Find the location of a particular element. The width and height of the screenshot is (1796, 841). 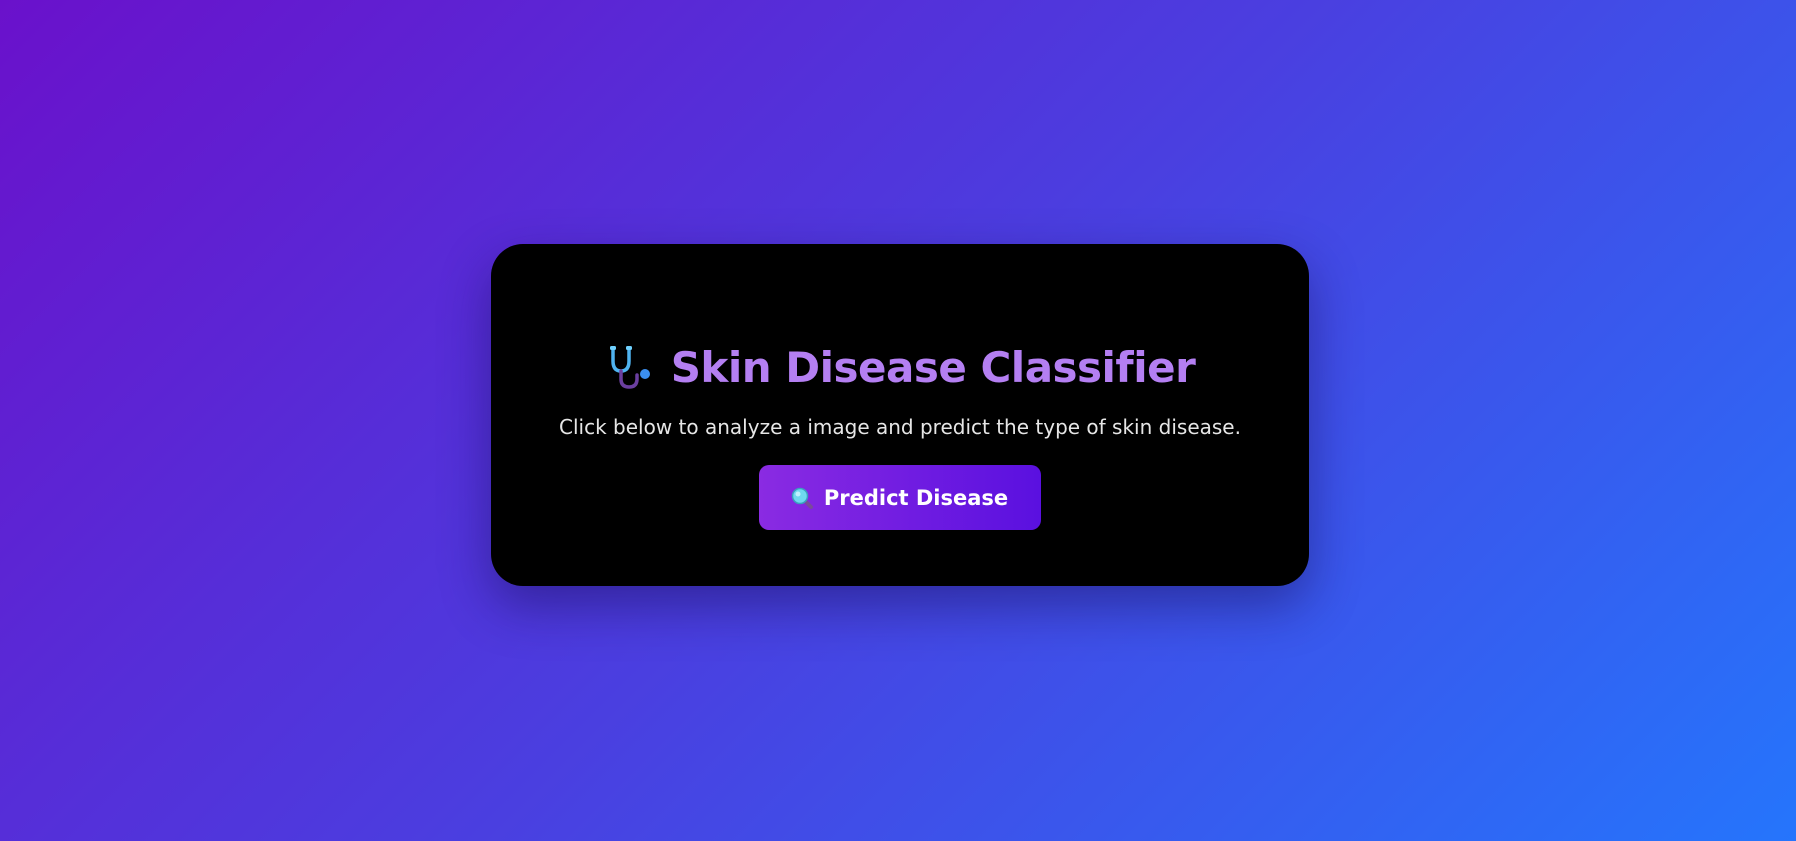

predict-button-label: Predict Disease is located at coordinates (916, 497).